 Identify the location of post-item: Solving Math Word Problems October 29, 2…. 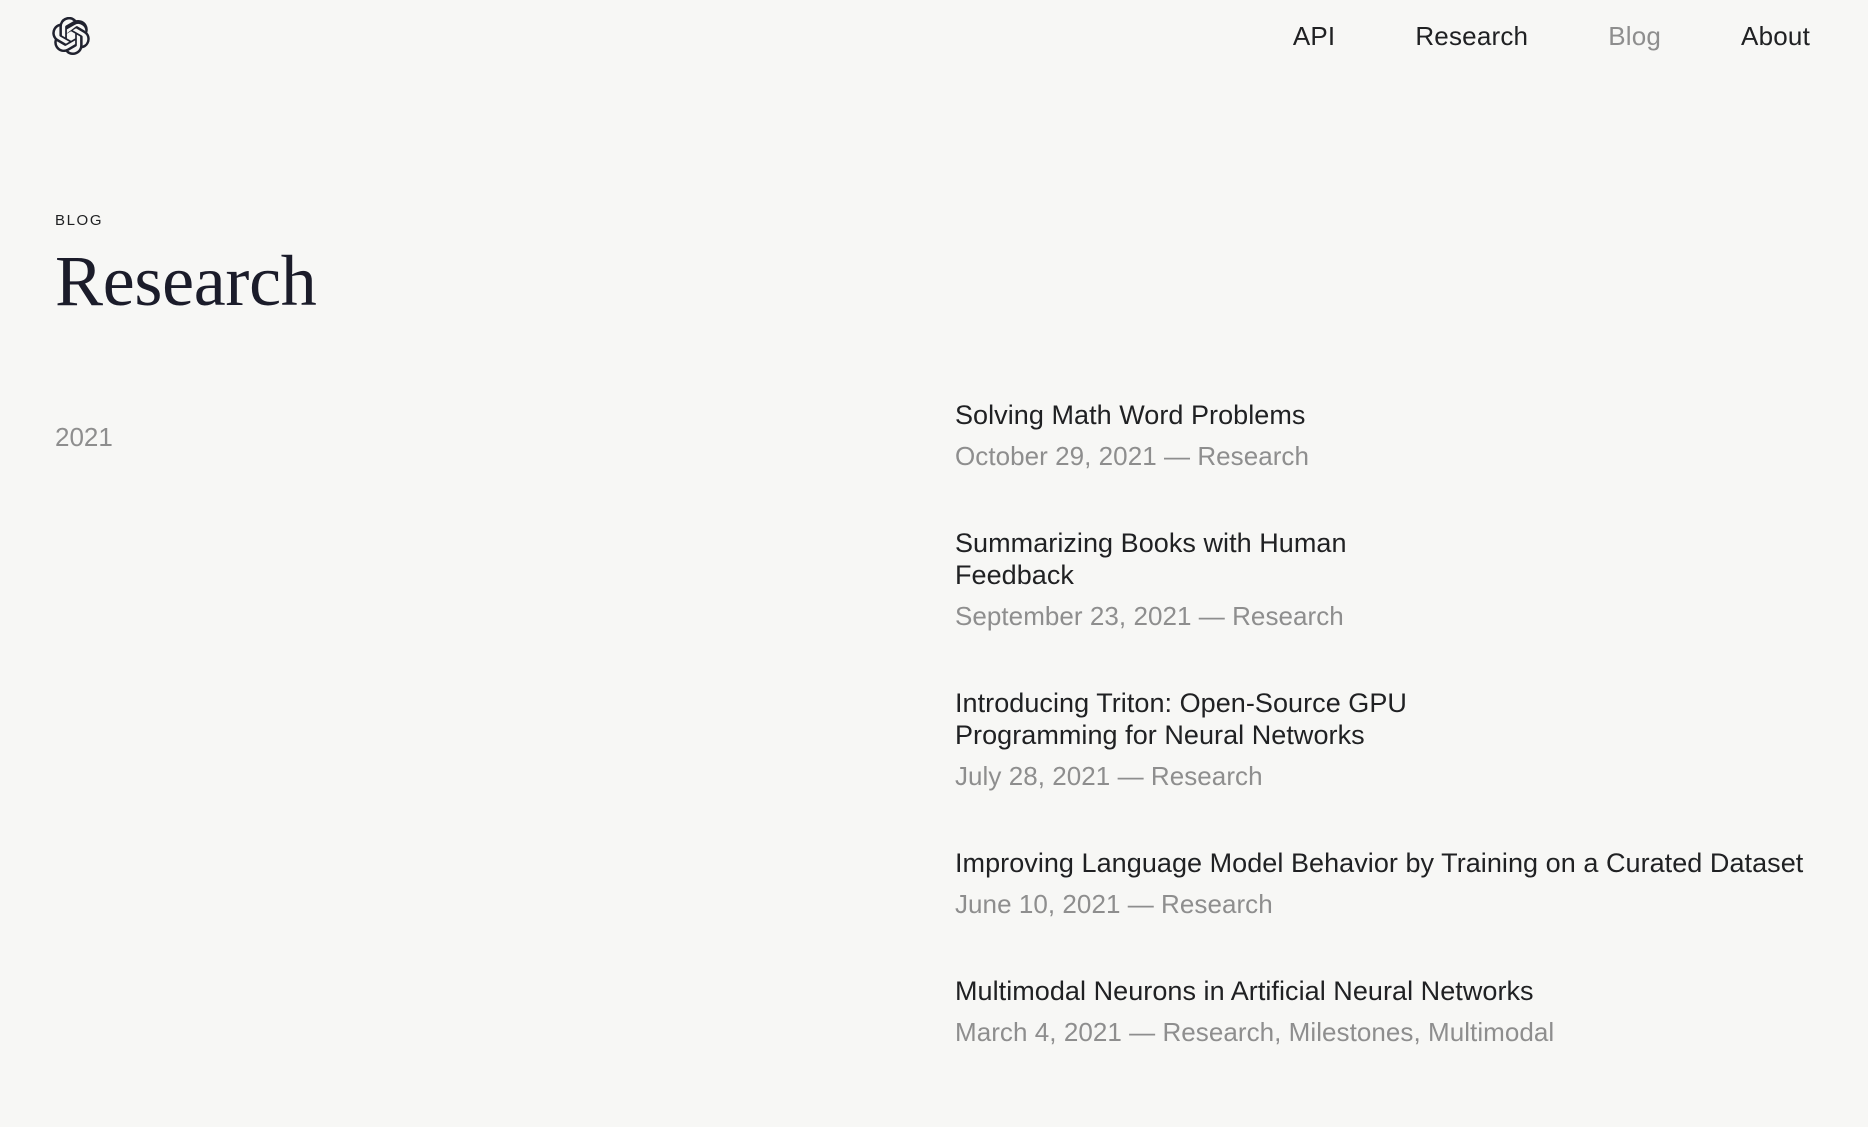
(1391, 436).